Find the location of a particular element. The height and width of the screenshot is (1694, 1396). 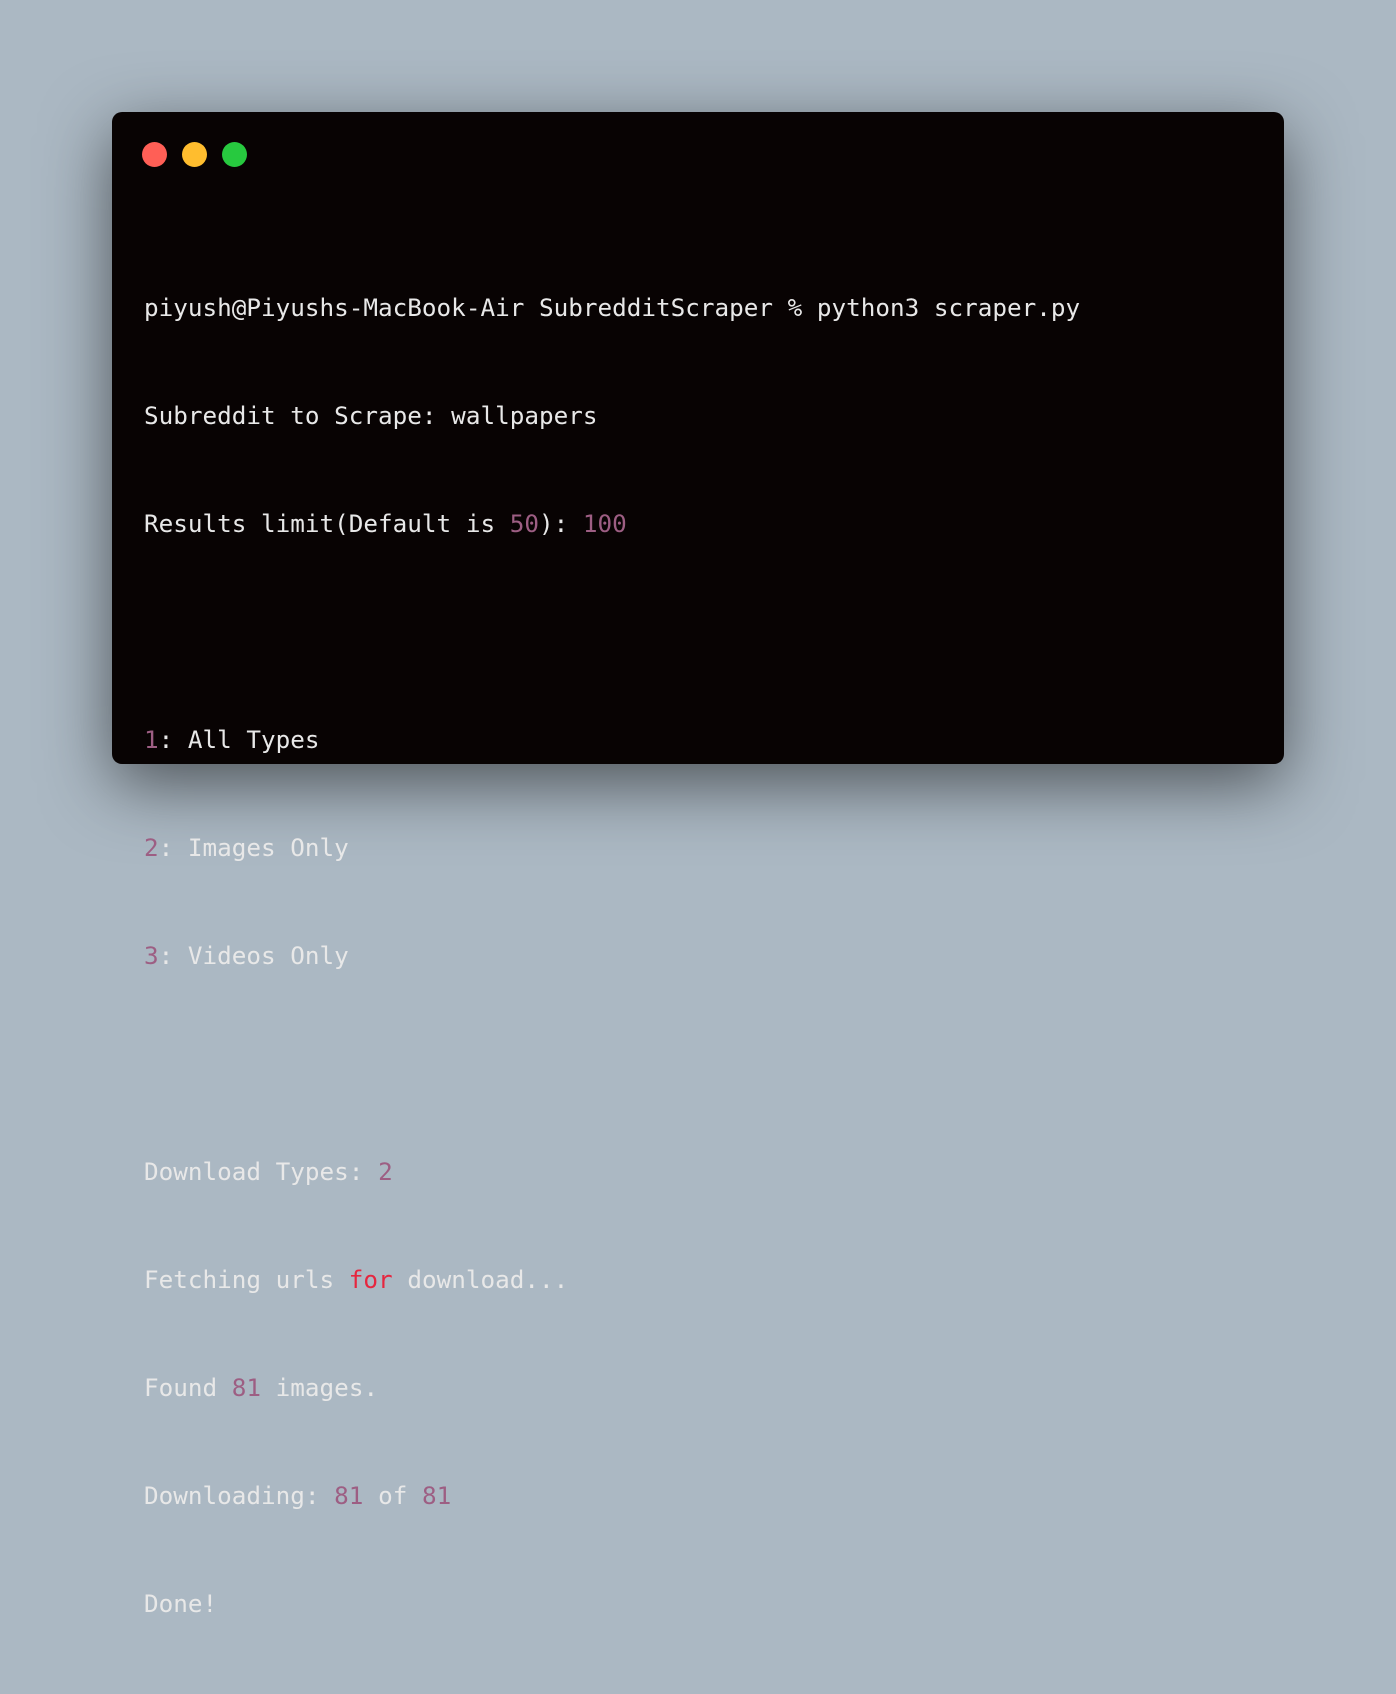

keyword-for: for is located at coordinates (370, 1279).